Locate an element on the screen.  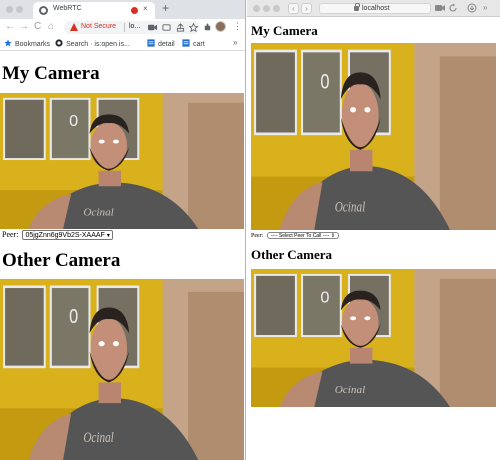
chevron-down-icon: ⇕ is located at coordinates (332, 236).